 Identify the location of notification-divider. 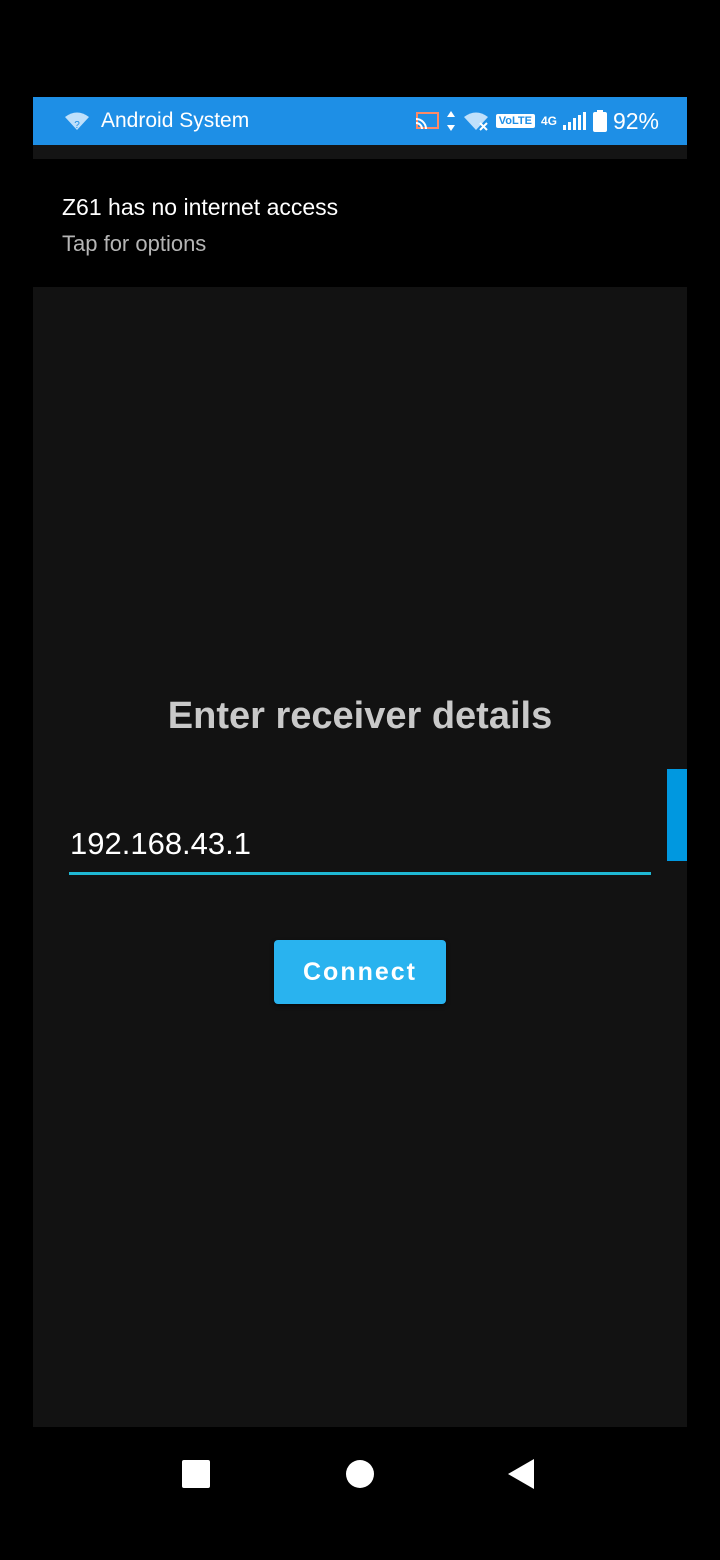
(360, 152).